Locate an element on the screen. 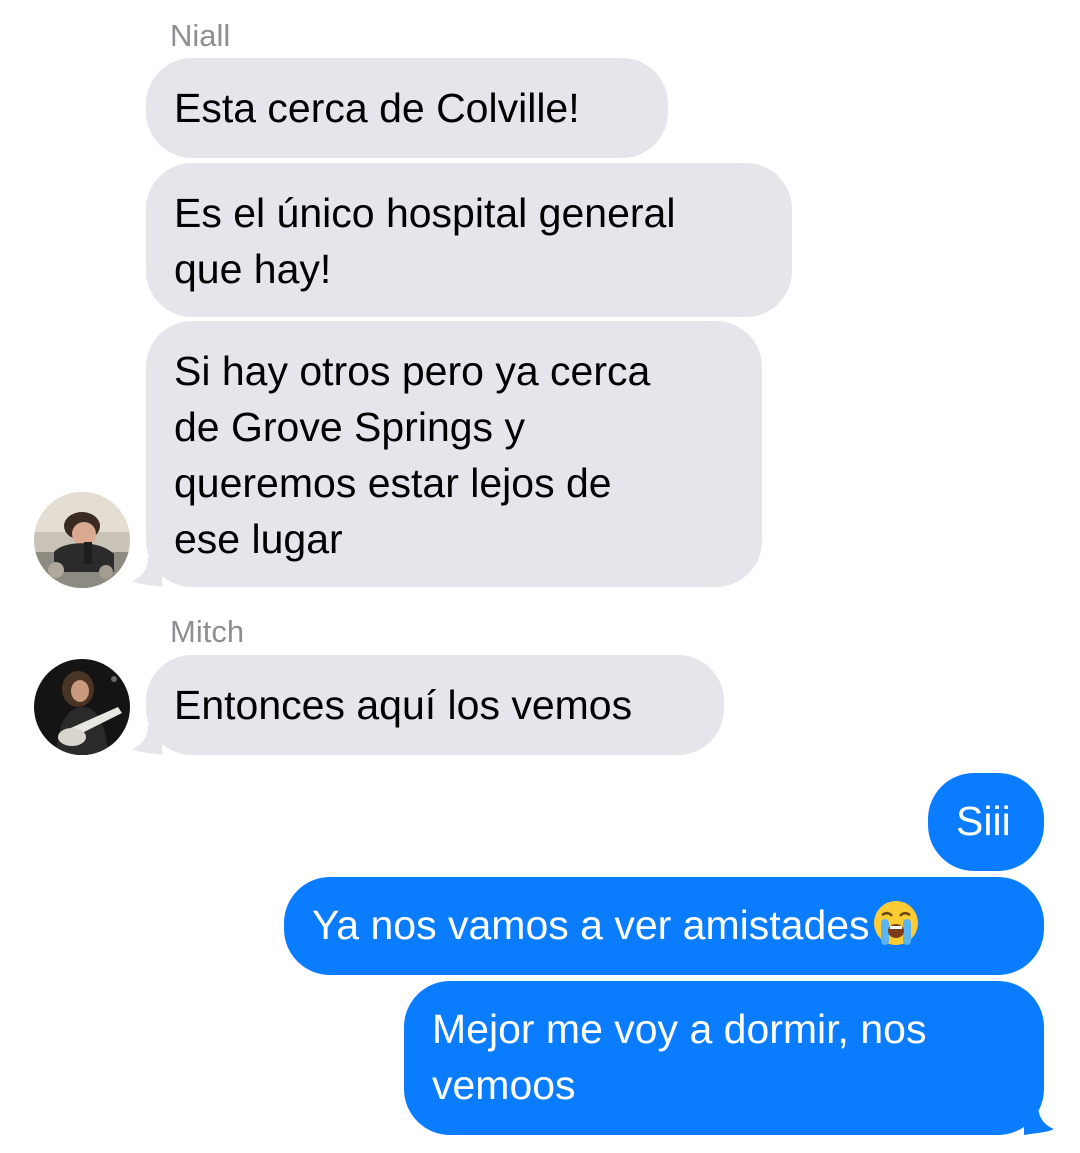 The image size is (1080, 1153). message-text-line: Es el único hospital general is located at coordinates (425, 213).